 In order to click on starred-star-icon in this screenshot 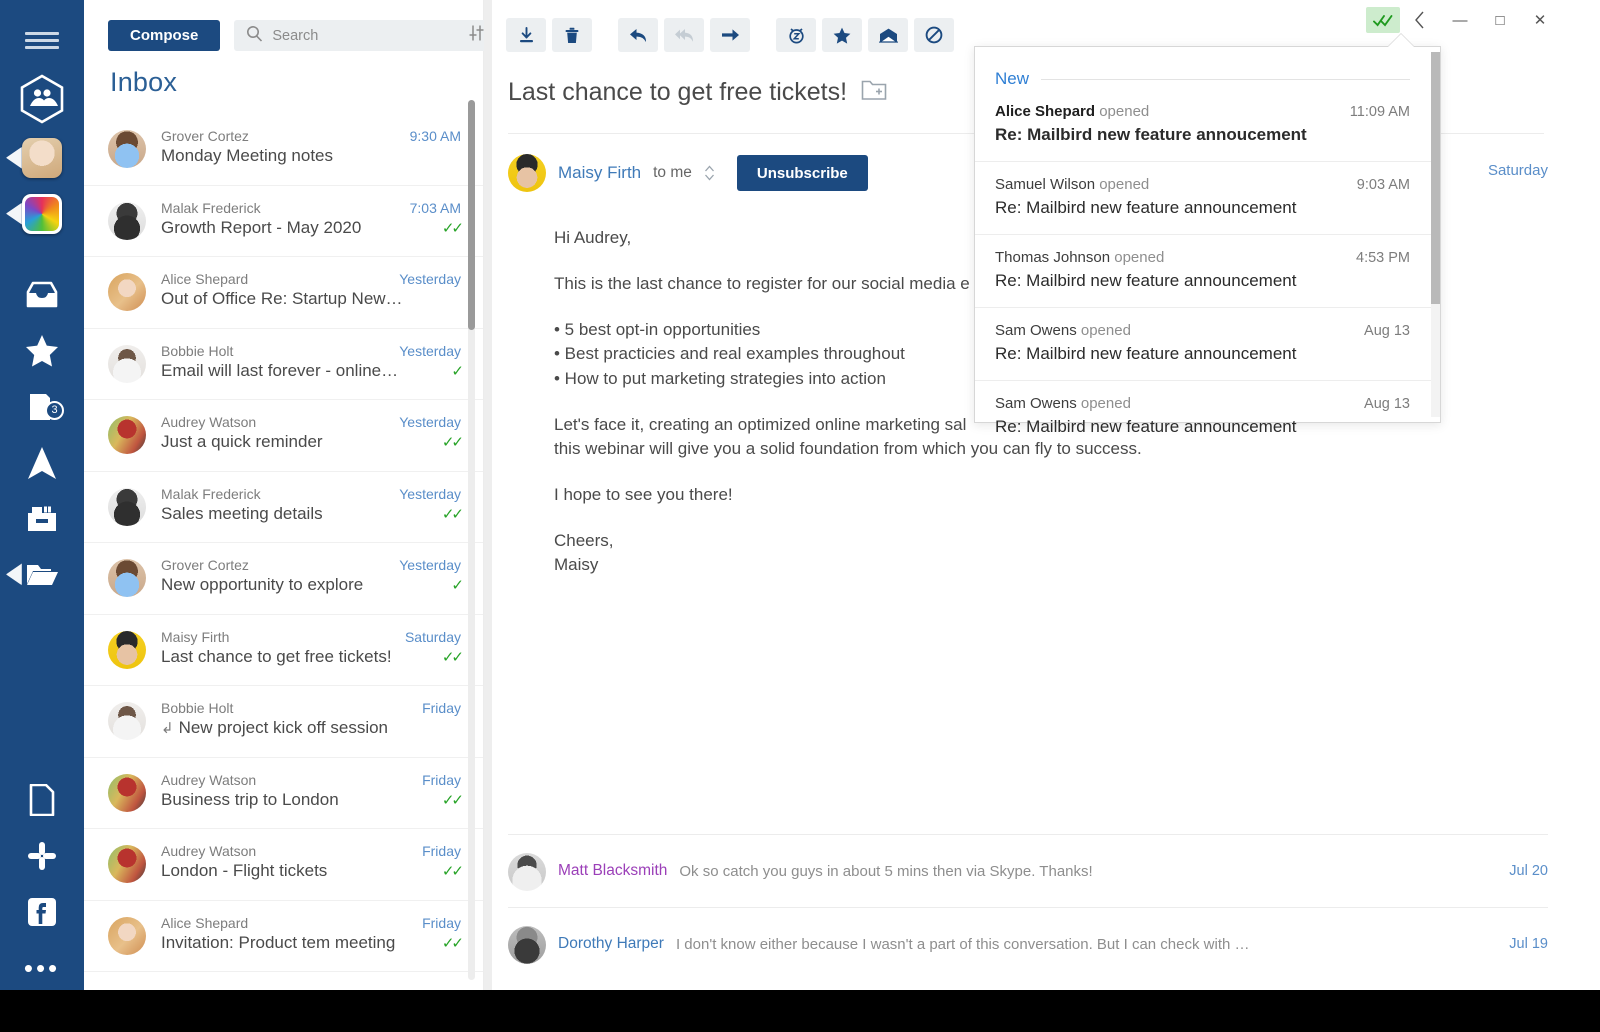, I will do `click(42, 351)`.